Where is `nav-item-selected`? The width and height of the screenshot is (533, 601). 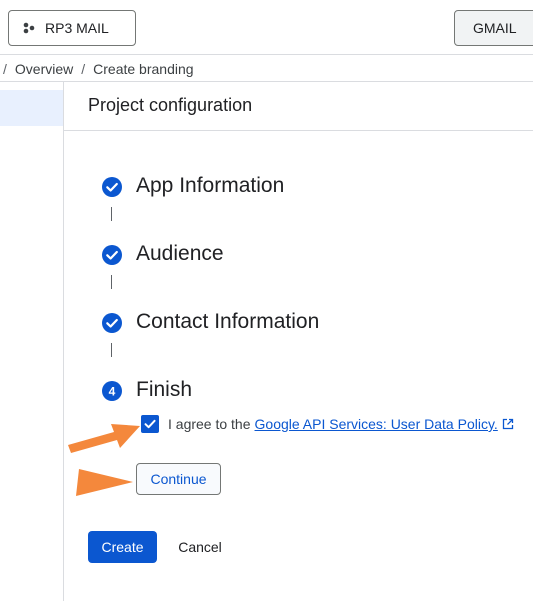
nav-item-selected is located at coordinates (31, 108).